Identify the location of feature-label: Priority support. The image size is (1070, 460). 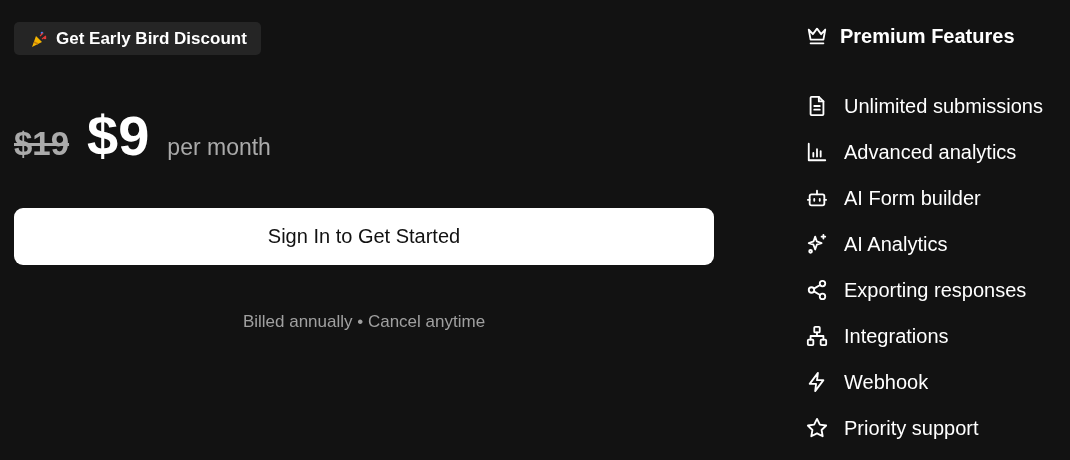
(911, 428).